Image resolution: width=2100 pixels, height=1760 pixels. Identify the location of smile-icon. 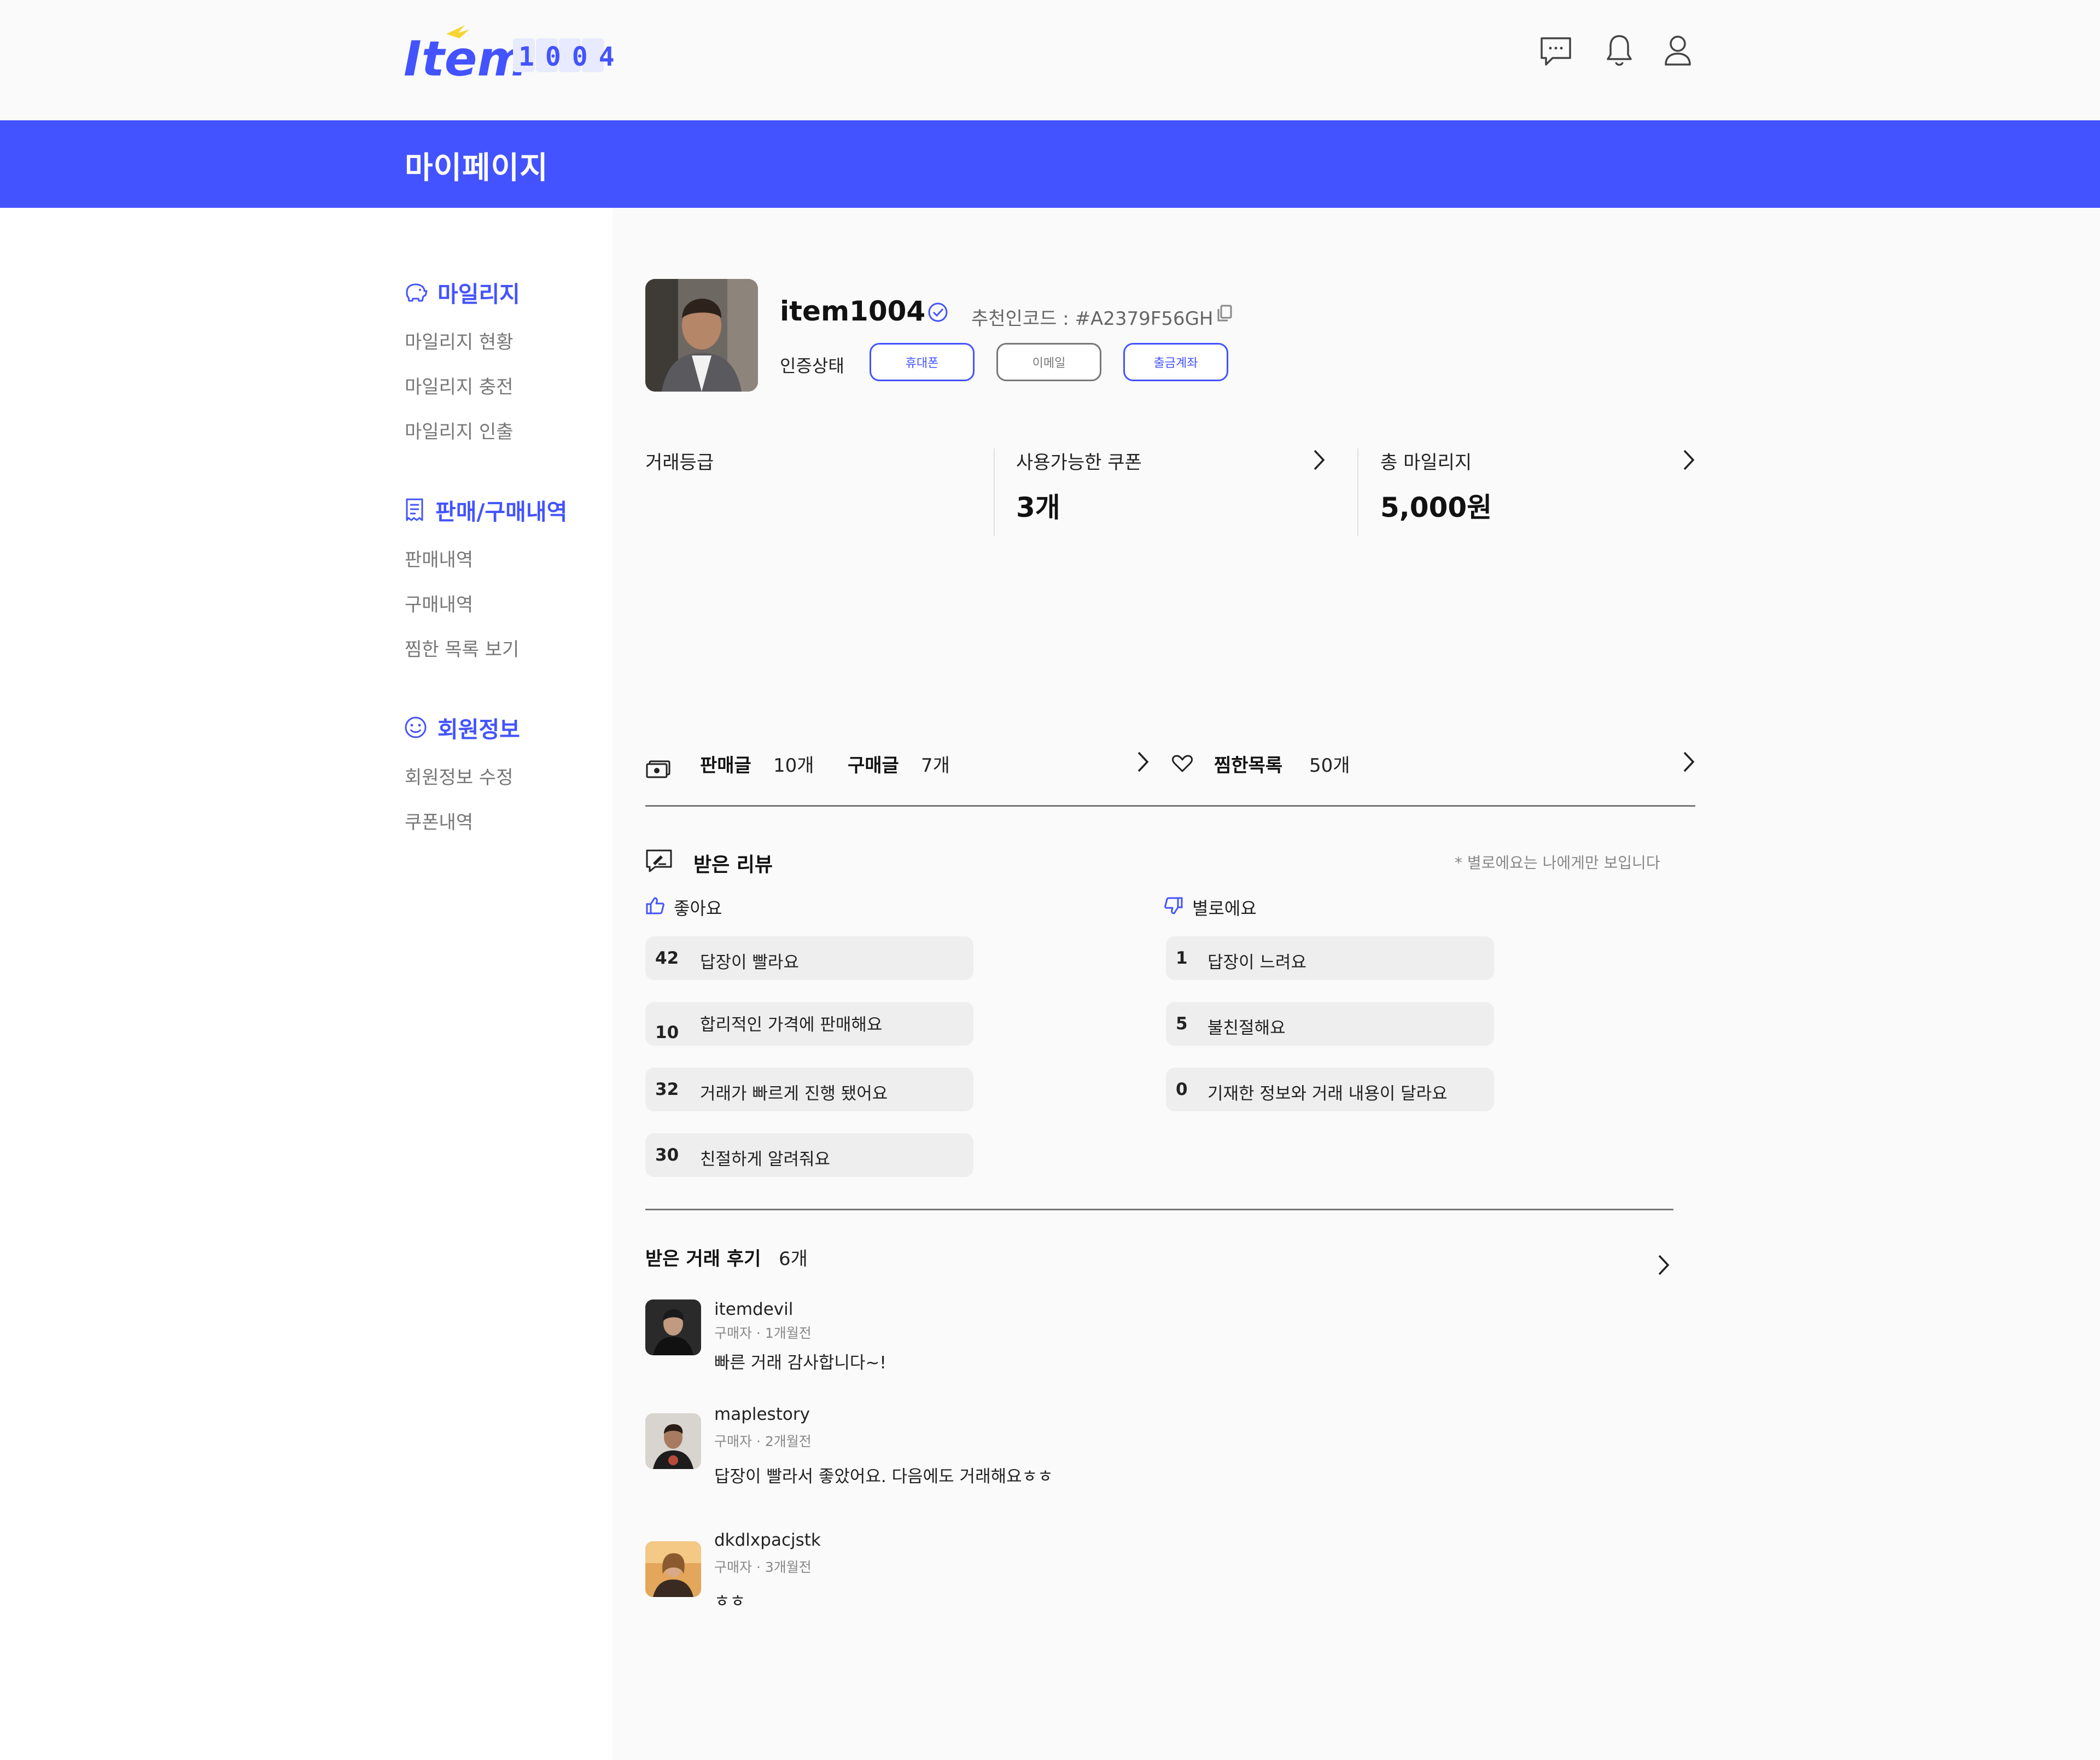
(416, 727).